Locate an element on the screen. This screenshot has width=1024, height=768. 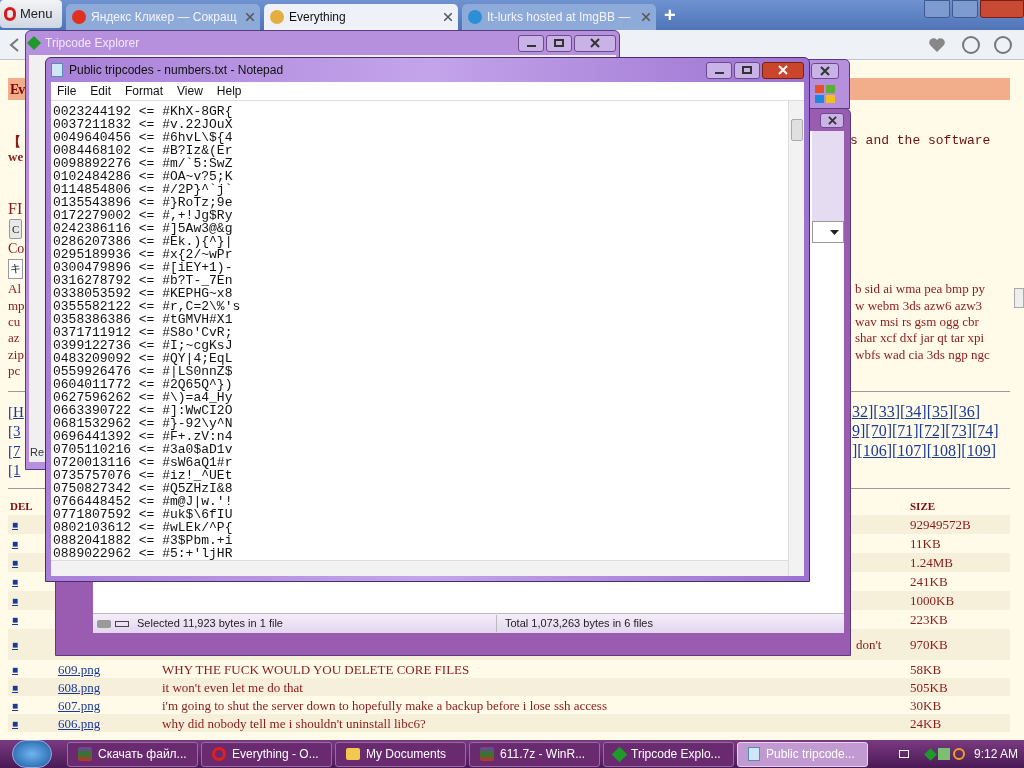
text-line: 0358386386 <= #tGMVH#X1 is located at coordinates (143, 319).